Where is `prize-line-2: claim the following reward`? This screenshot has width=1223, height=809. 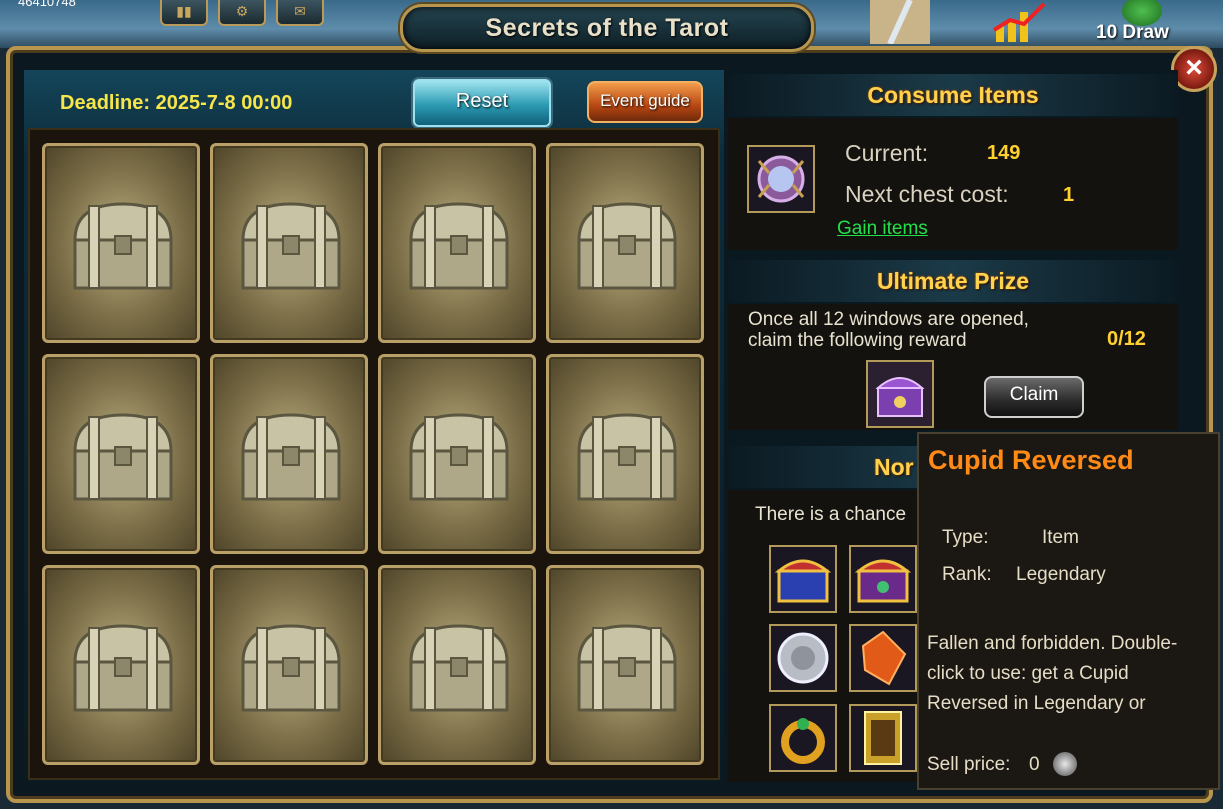 prize-line-2: claim the following reward is located at coordinates (857, 340).